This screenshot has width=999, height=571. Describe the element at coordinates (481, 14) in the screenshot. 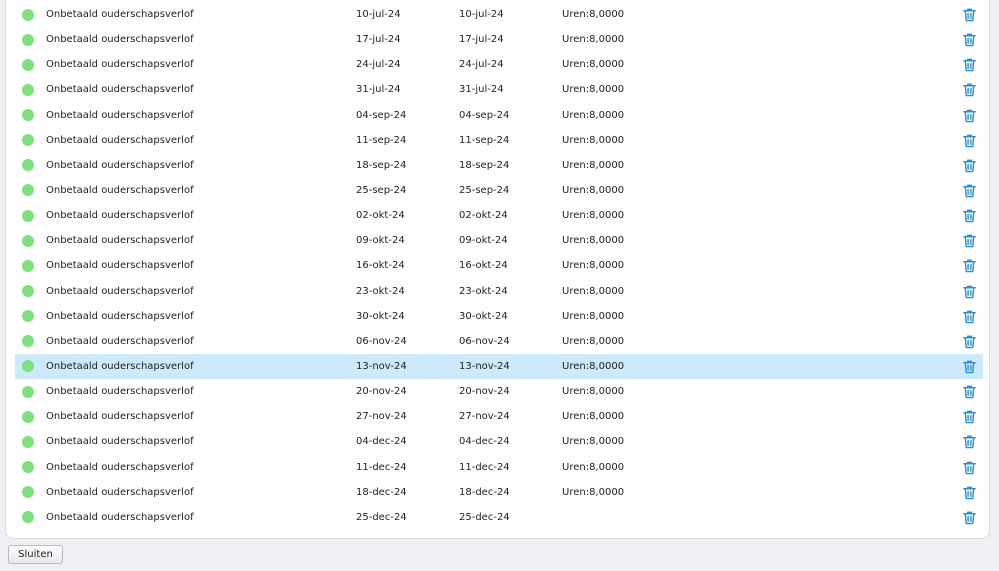

I see `end-date: 10-jul-24` at that location.